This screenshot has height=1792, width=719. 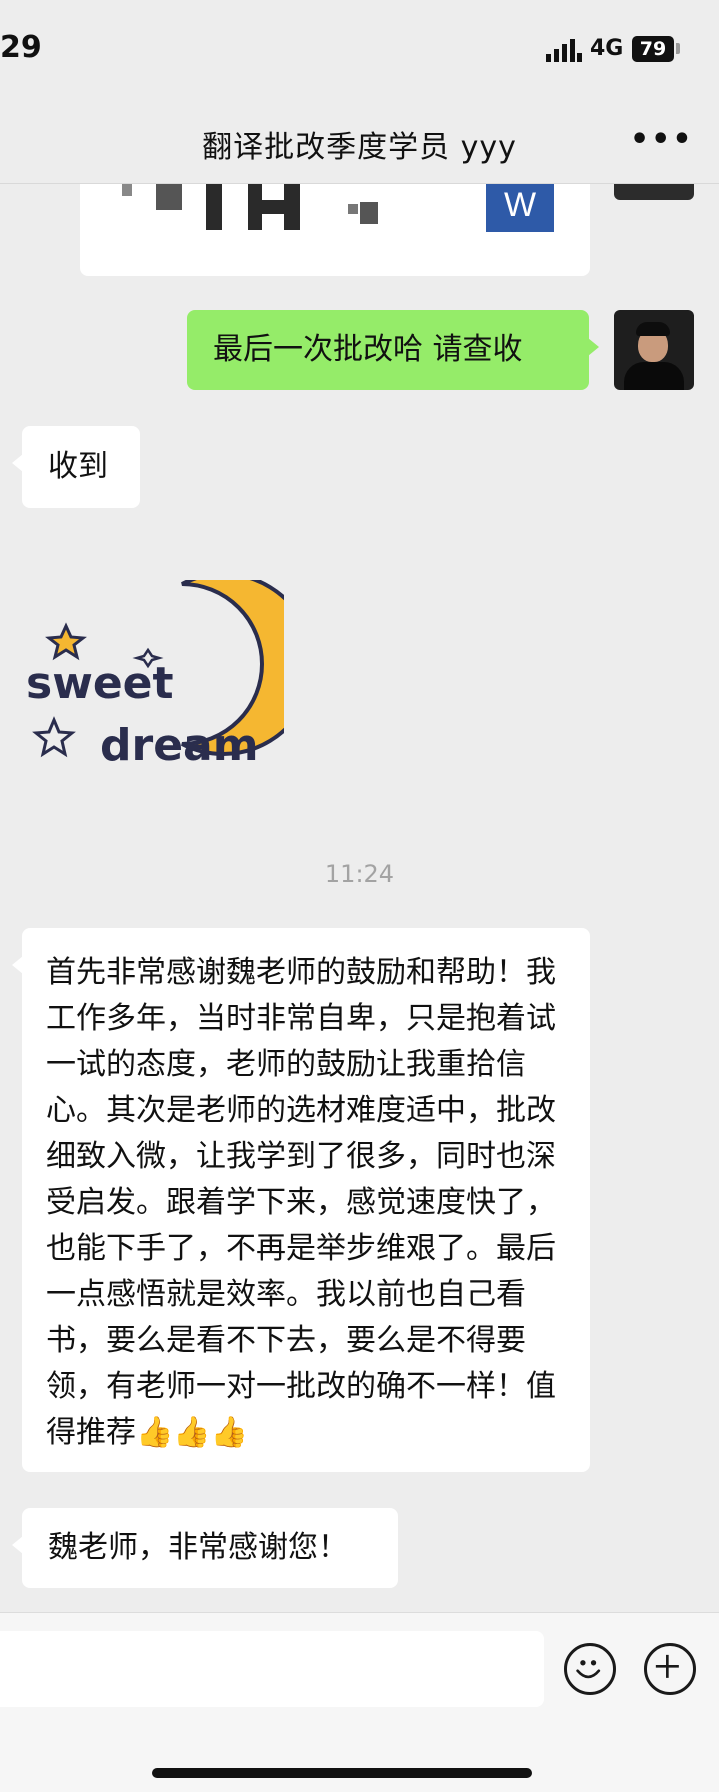 I want to click on home-indicator, so click(x=342, y=1773).